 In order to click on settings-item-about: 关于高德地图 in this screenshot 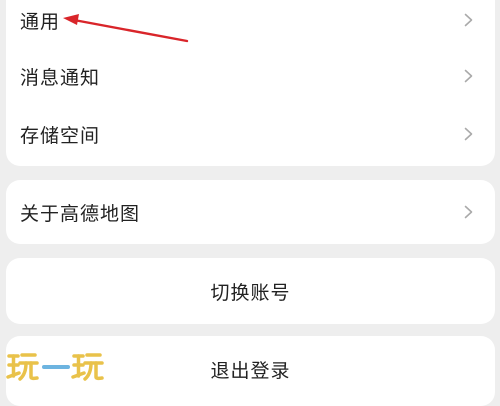, I will do `click(250, 212)`.